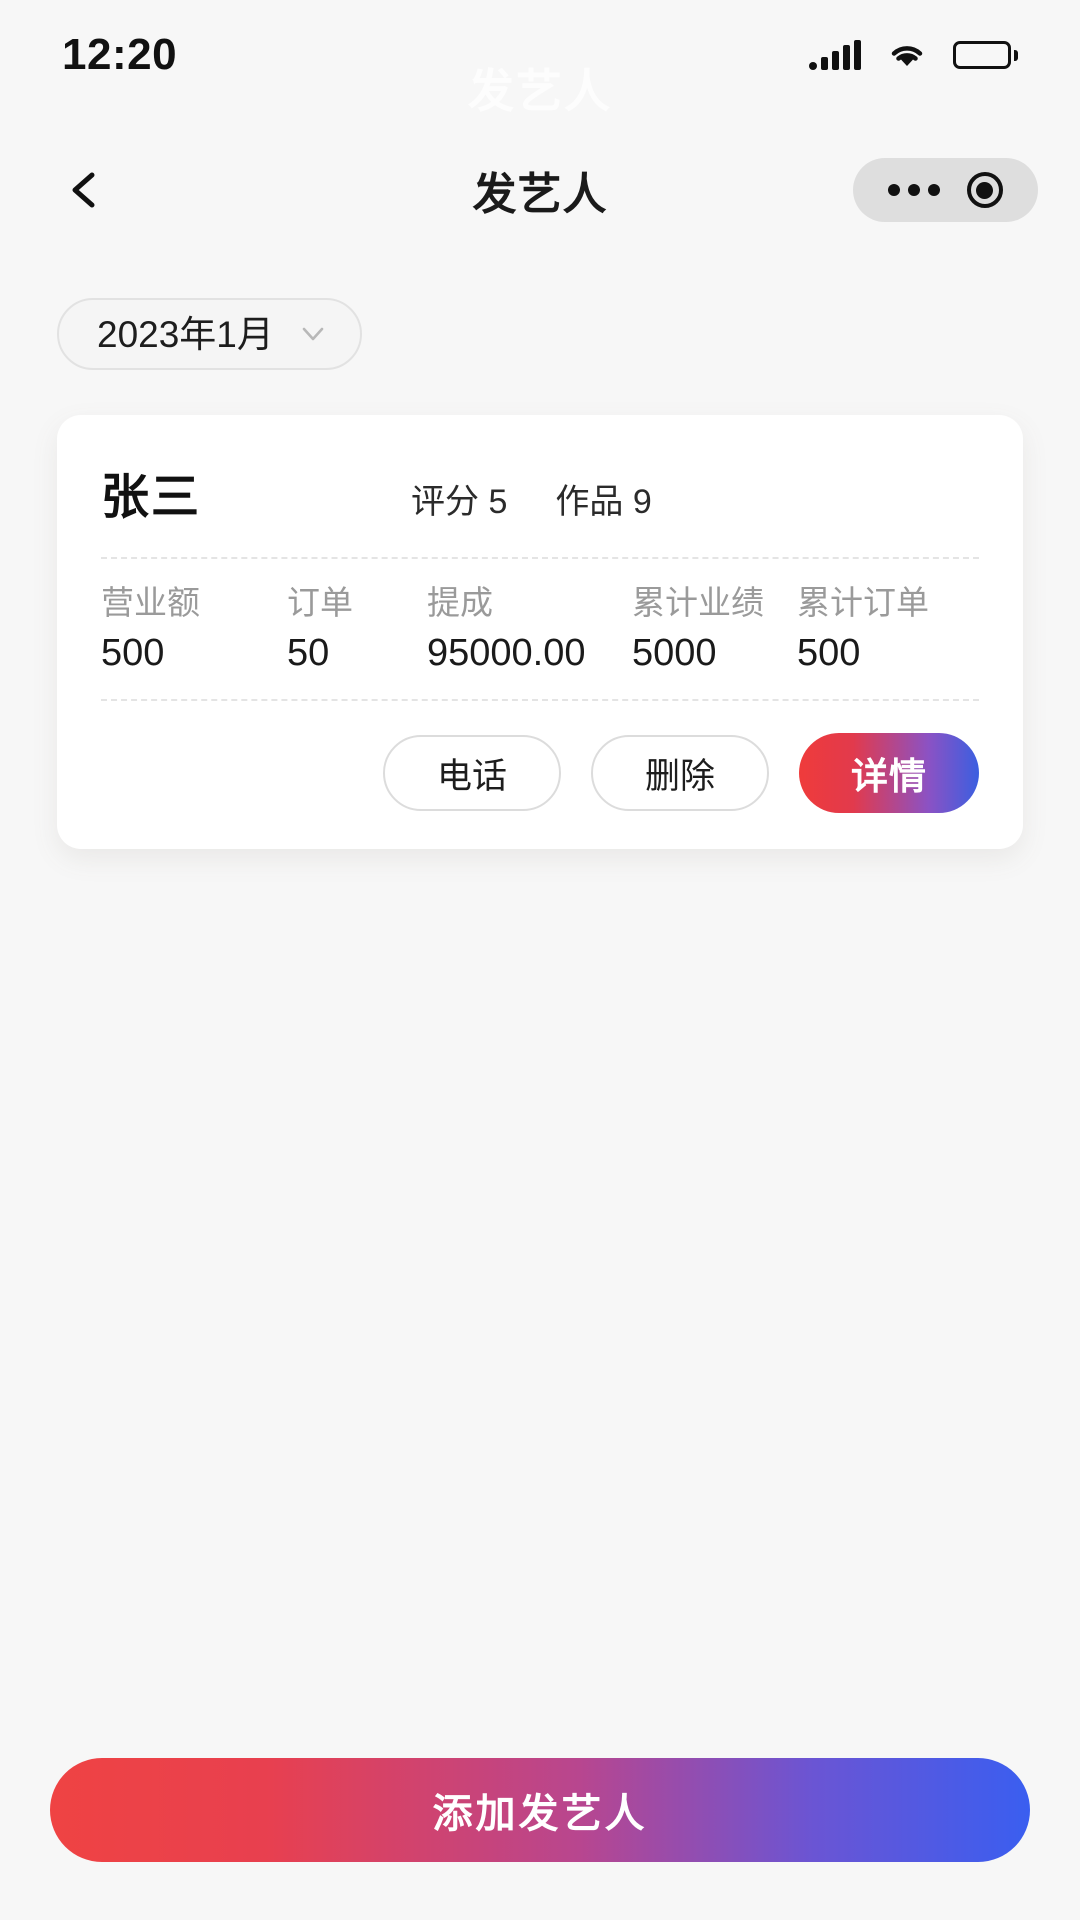  I want to click on stat-value: 95000.00, so click(506, 653).